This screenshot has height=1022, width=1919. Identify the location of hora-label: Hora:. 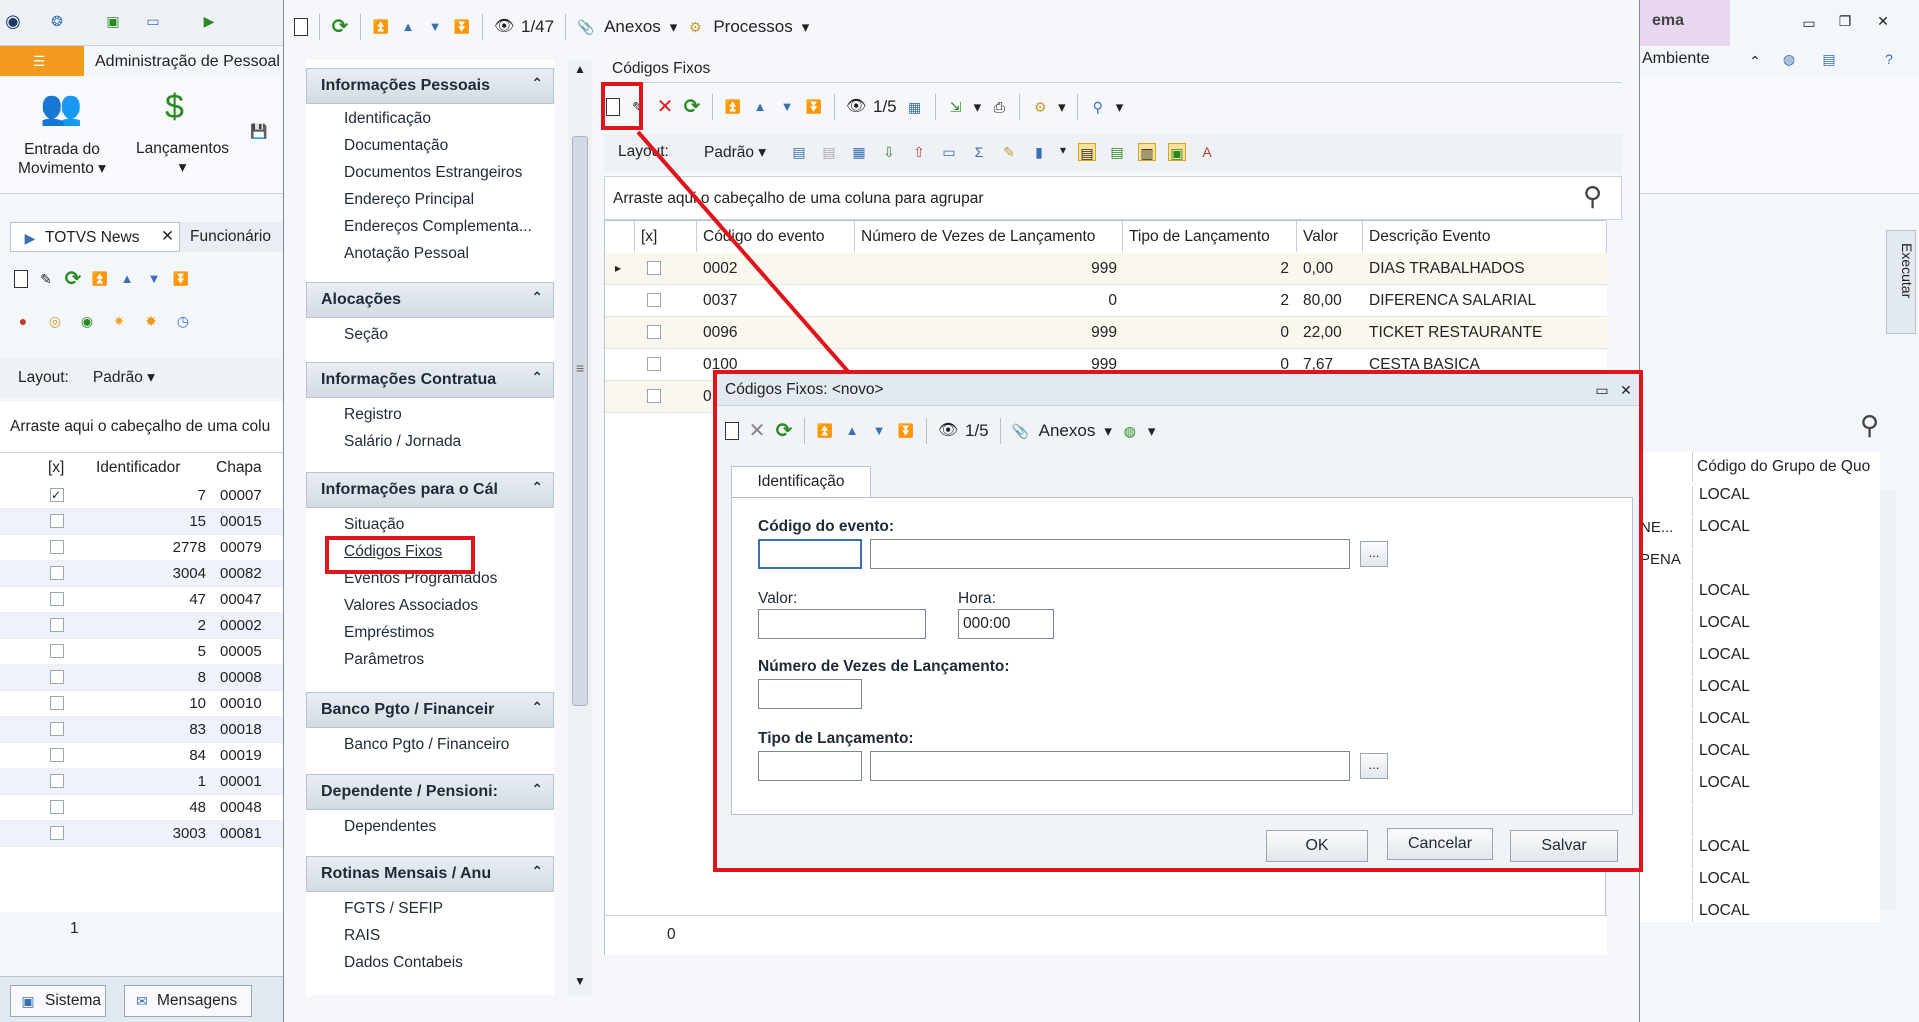
(977, 598).